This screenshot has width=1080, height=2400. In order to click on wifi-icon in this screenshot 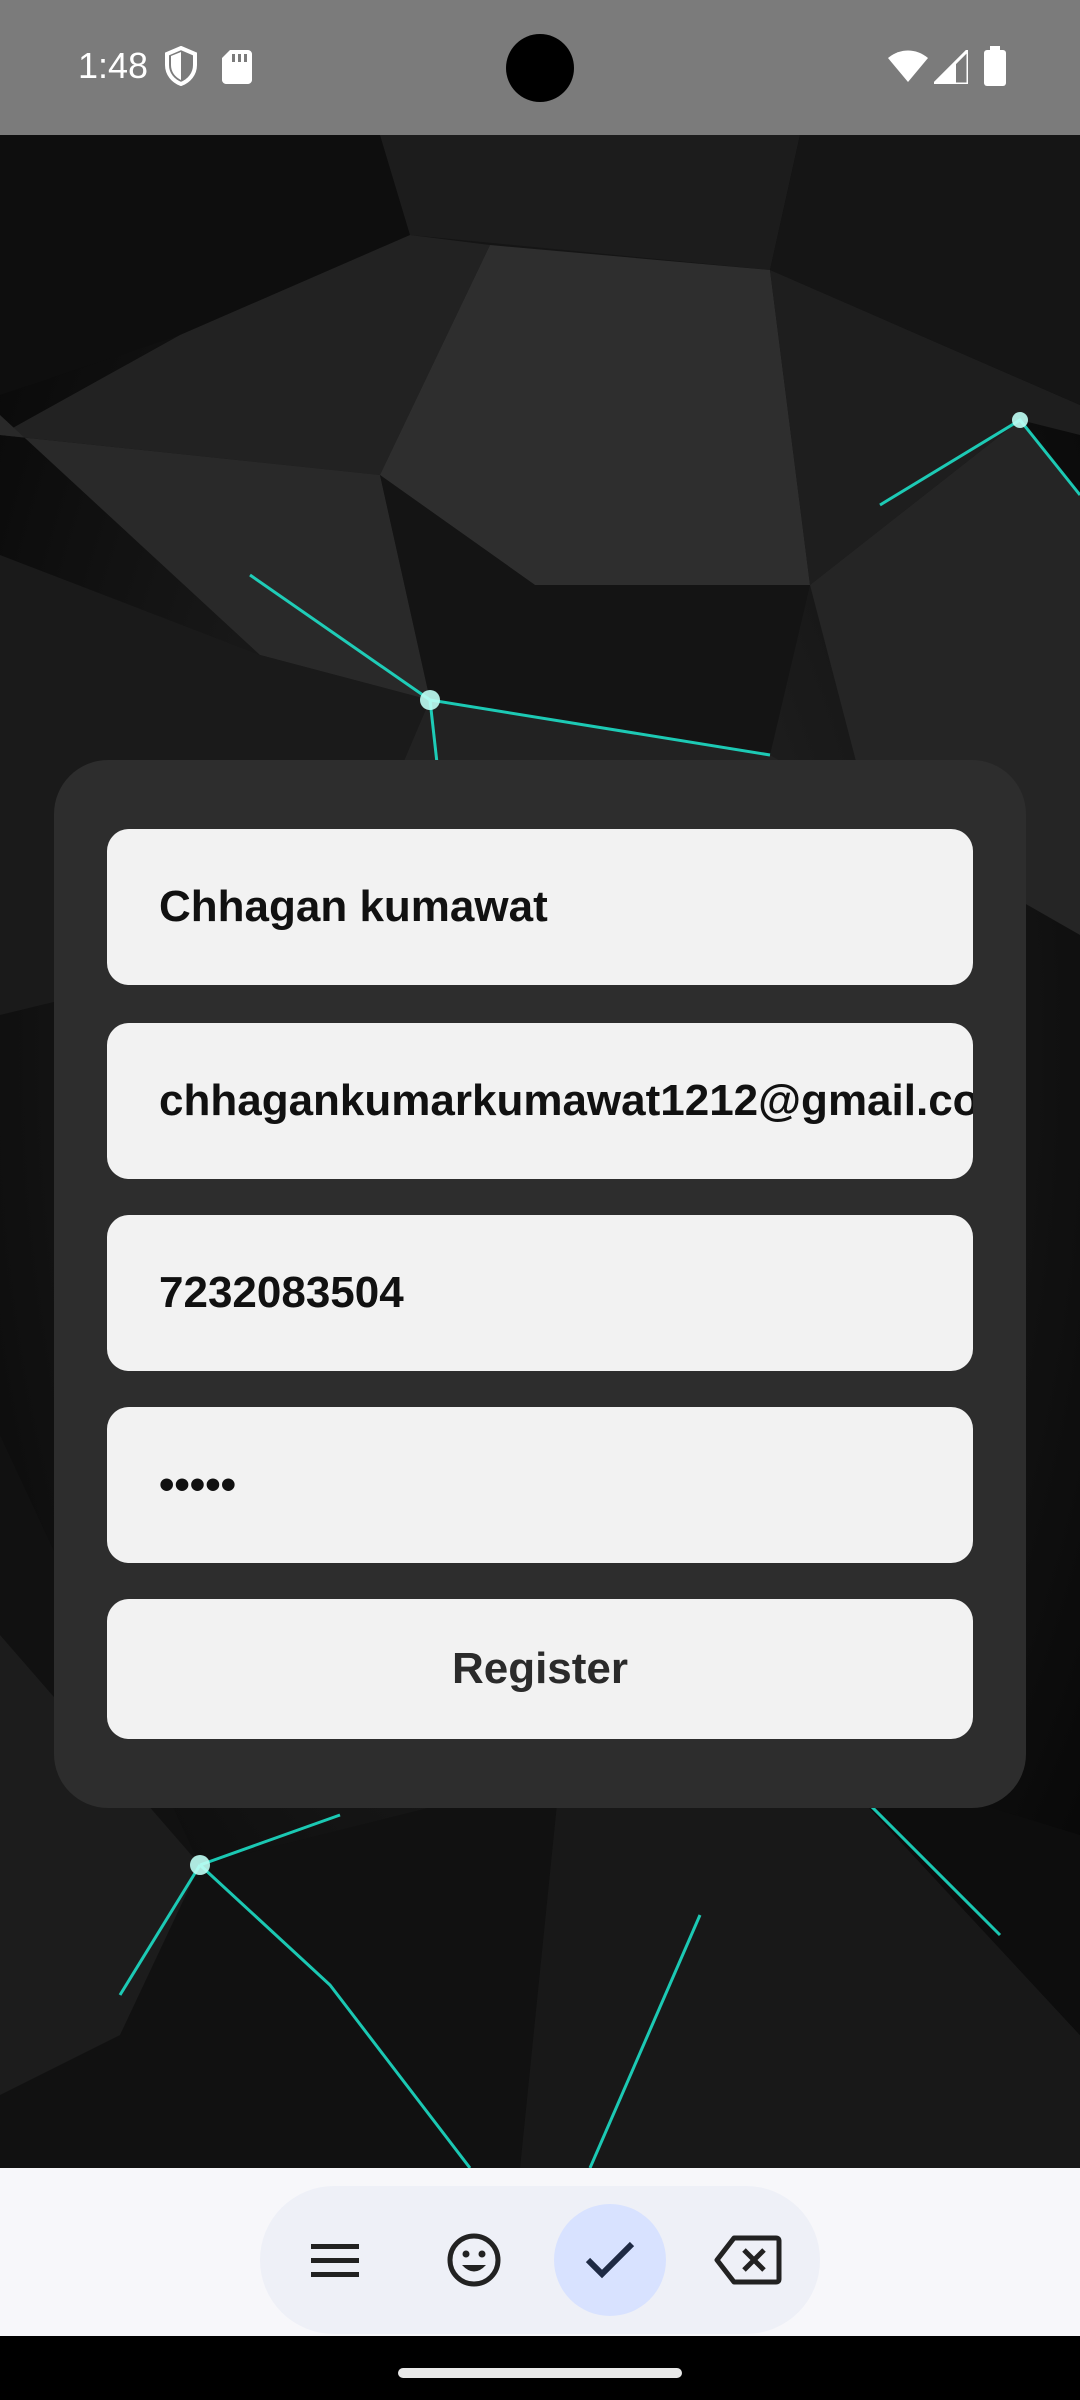, I will do `click(908, 66)`.